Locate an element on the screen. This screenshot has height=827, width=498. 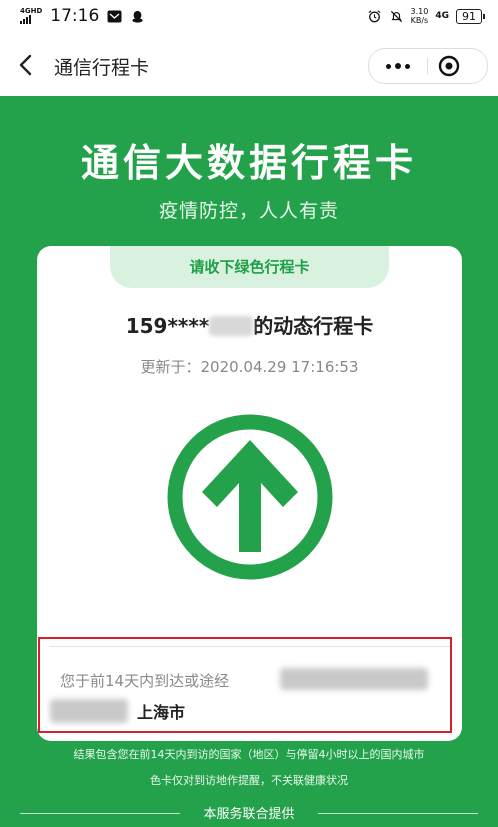
qq-notification-icon is located at coordinates (137, 16).